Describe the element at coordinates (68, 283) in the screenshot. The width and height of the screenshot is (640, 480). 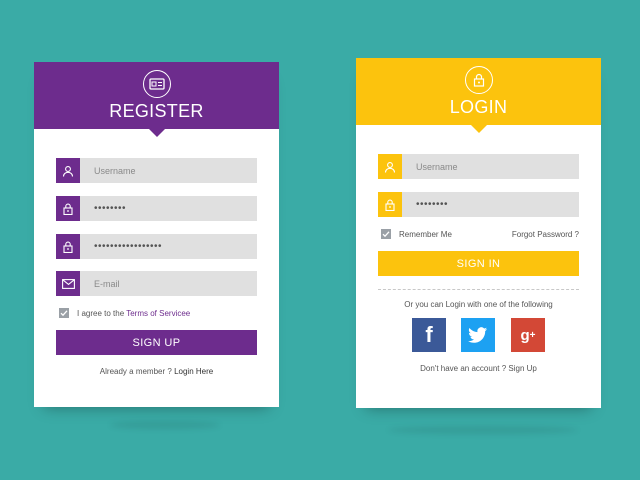
I see `mail-icon` at that location.